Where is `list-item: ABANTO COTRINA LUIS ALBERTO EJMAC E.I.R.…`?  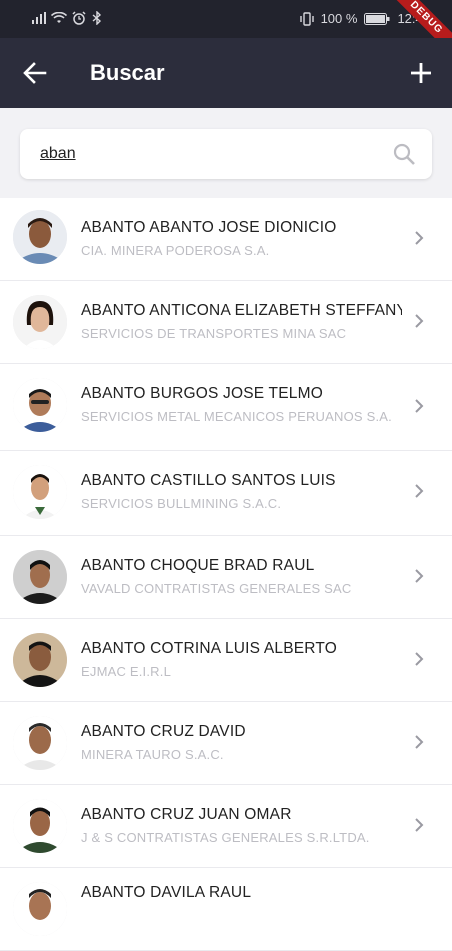
list-item: ABANTO COTRINA LUIS ALBERTO EJMAC E.I.R.… is located at coordinates (226, 660).